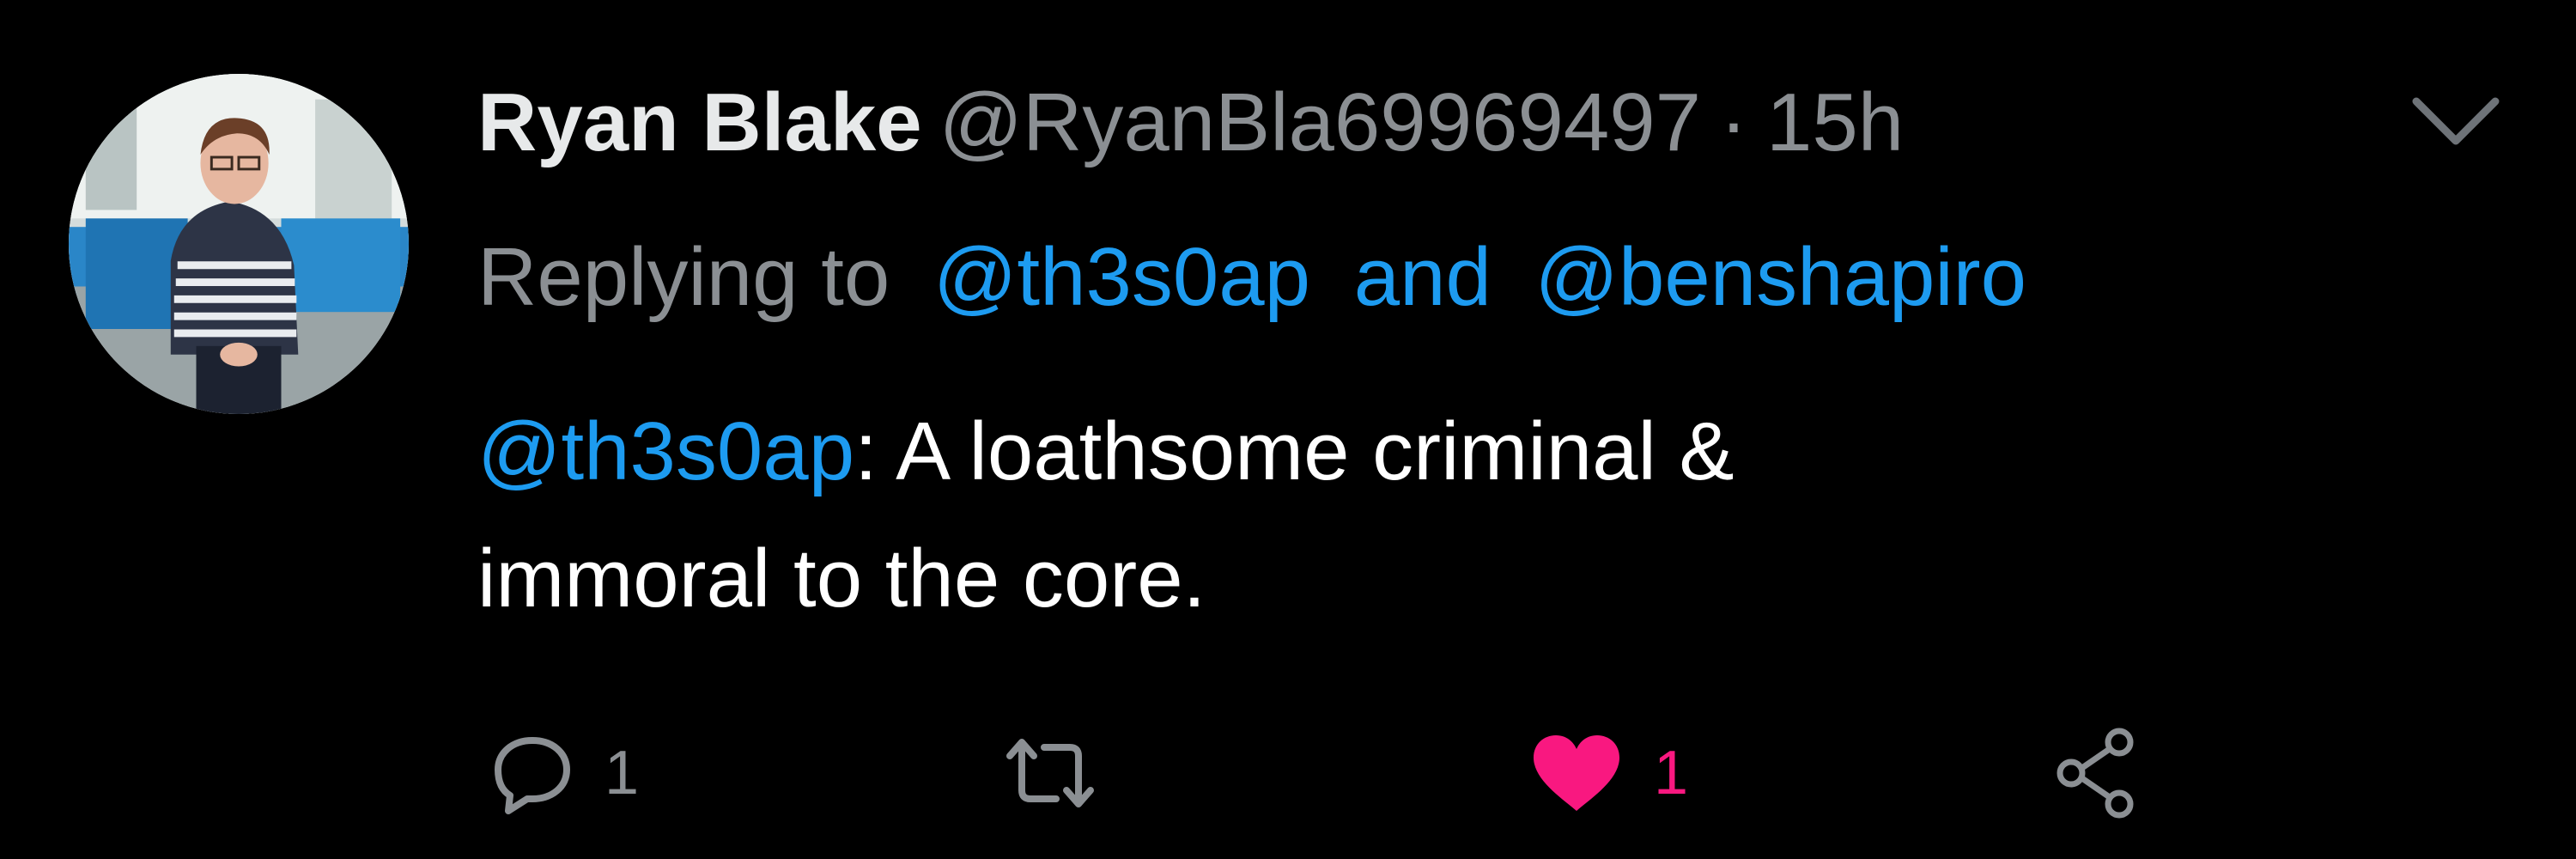  What do you see at coordinates (665, 451) in the screenshot?
I see `body-mention-th3s0ap: @th3s0ap` at bounding box center [665, 451].